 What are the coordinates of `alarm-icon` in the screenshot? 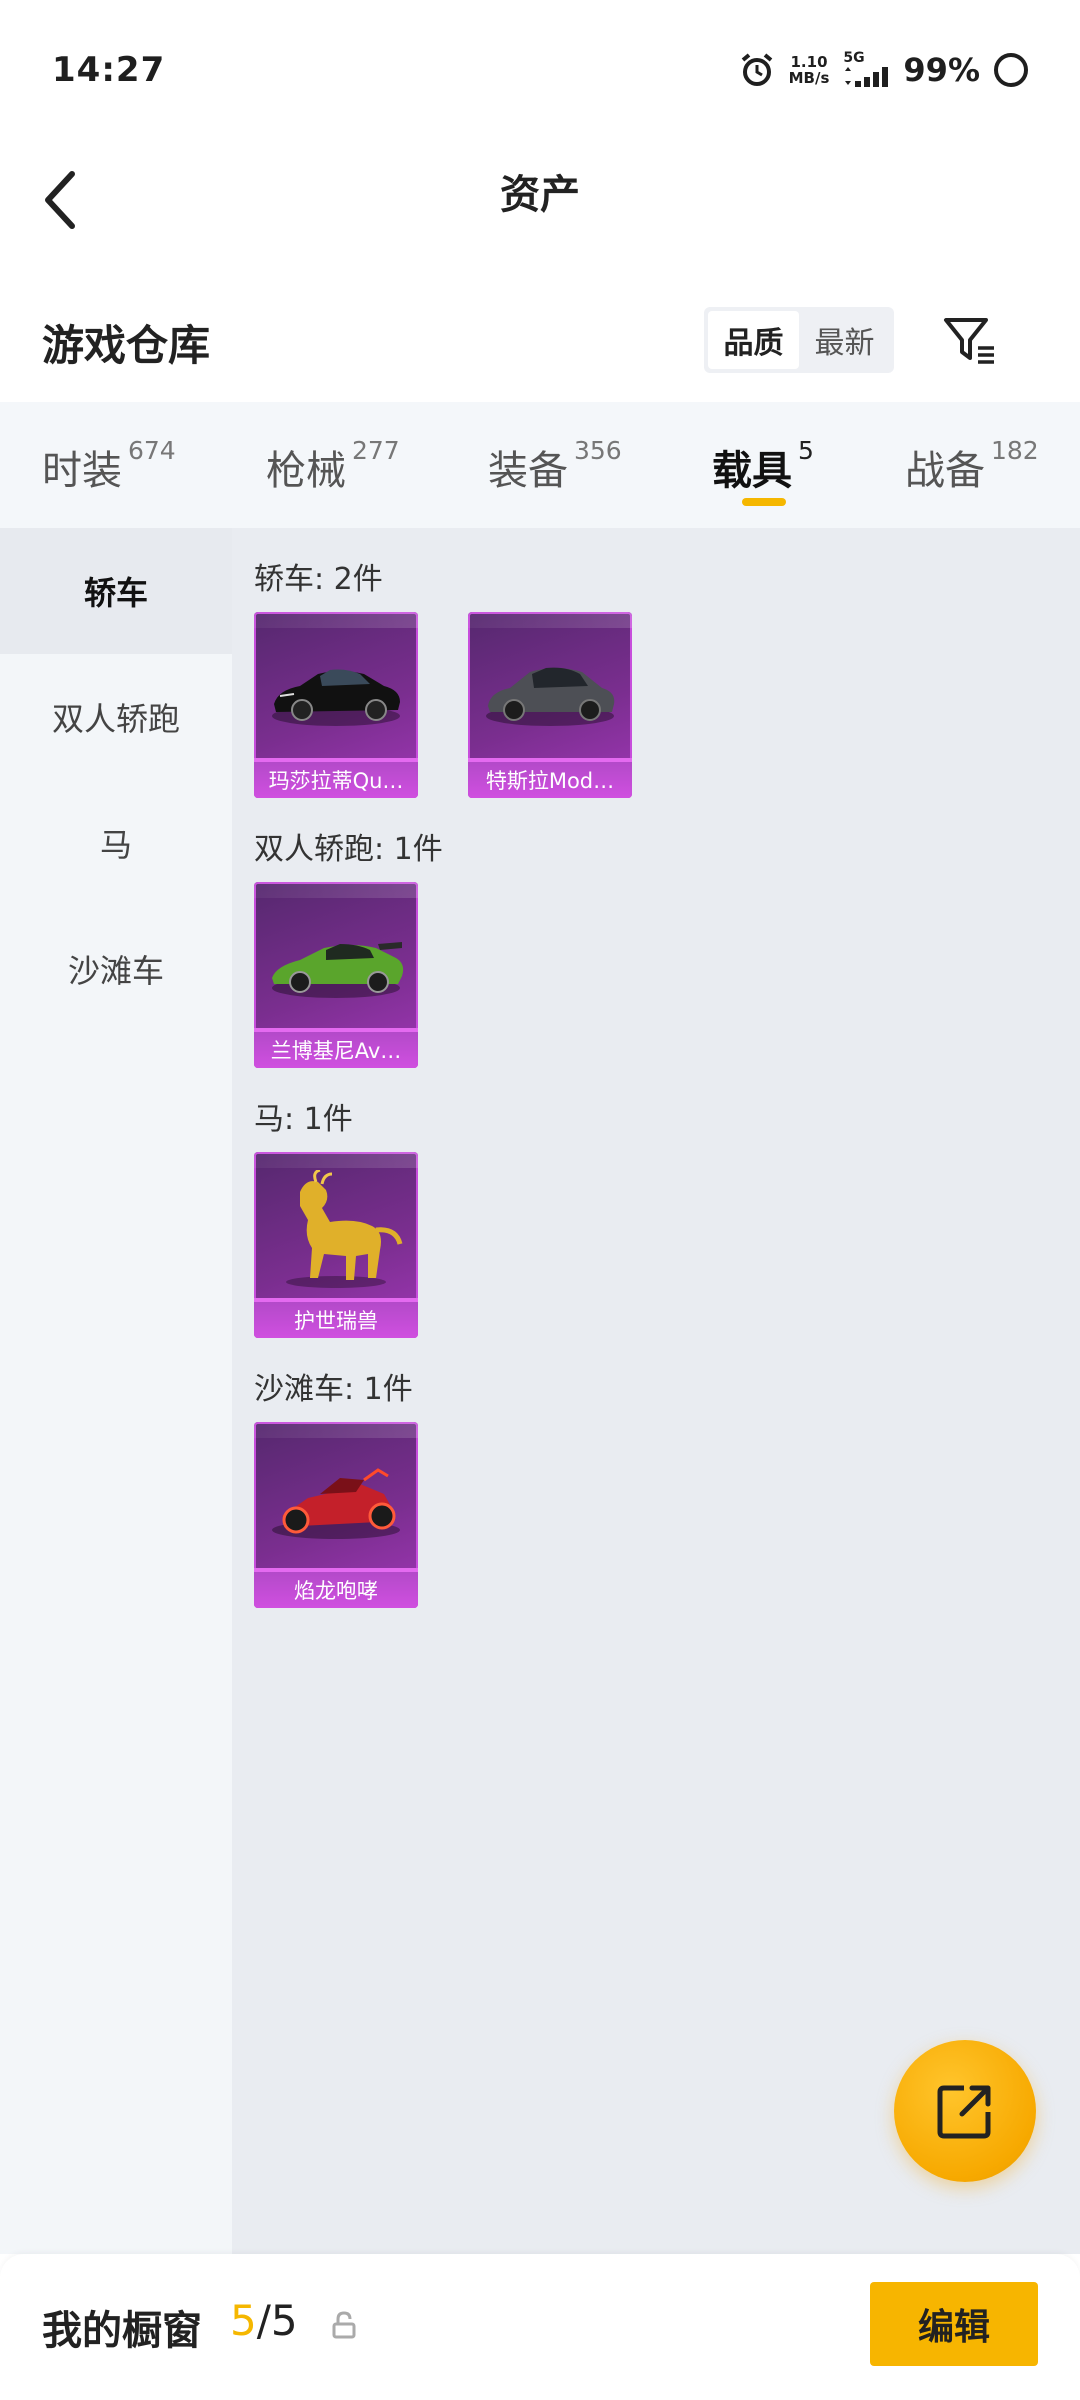 It's located at (756, 69).